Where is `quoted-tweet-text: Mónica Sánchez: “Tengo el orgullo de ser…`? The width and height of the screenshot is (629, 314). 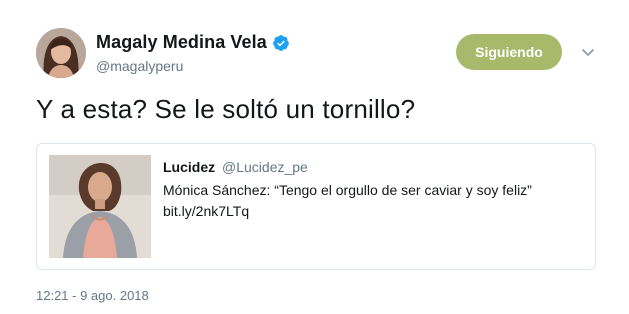 quoted-tweet-text: Mónica Sánchez: “Tengo el orgullo de ser… is located at coordinates (347, 190).